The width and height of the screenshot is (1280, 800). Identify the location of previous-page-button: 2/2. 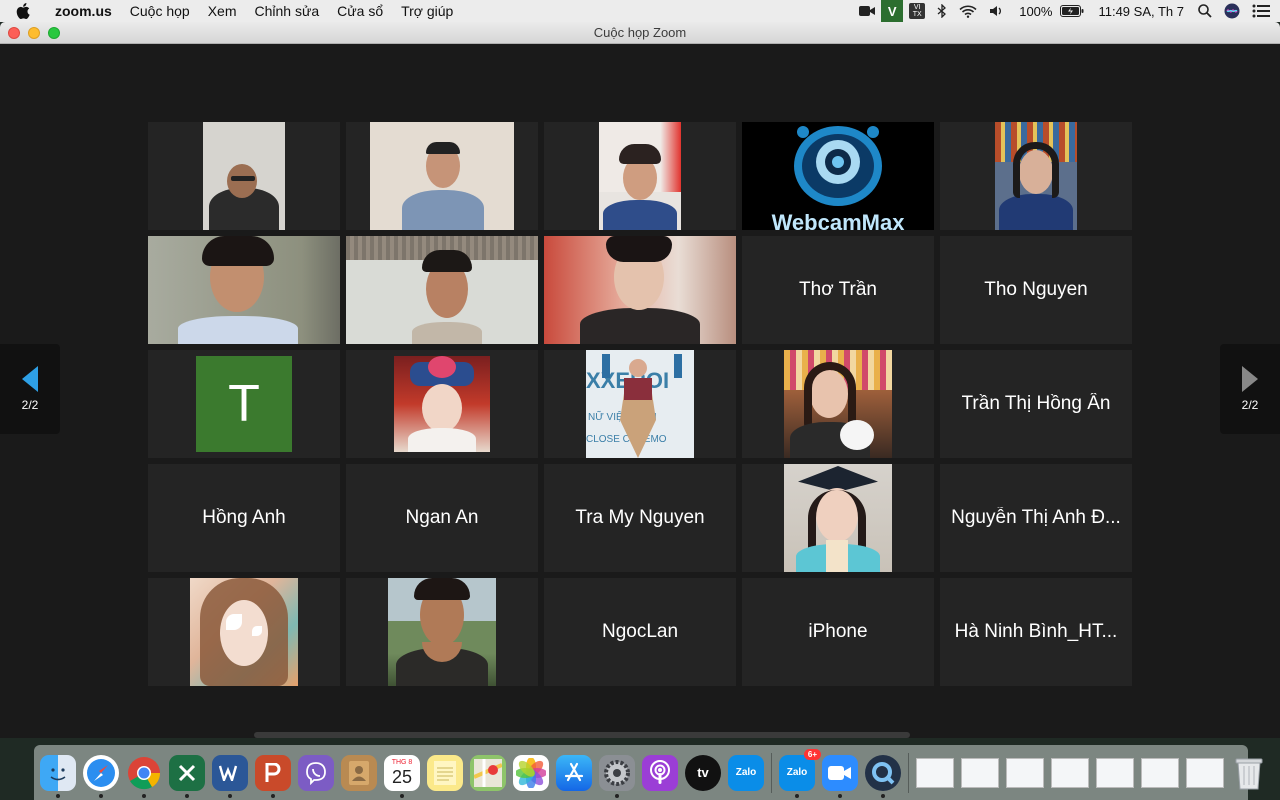
(30, 389).